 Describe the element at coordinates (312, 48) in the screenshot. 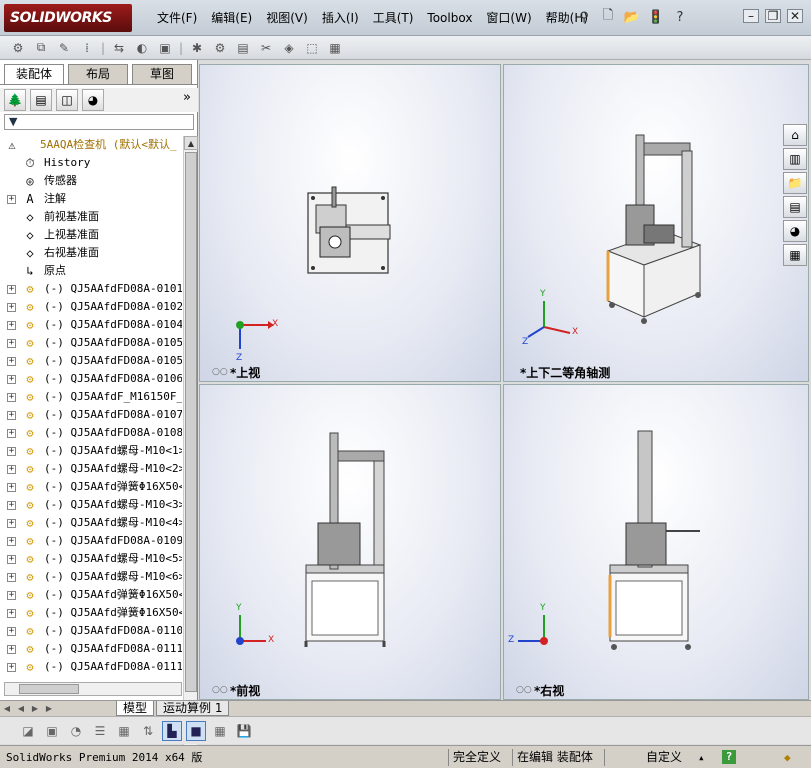

I see `instant3d-icon: ⬚` at that location.